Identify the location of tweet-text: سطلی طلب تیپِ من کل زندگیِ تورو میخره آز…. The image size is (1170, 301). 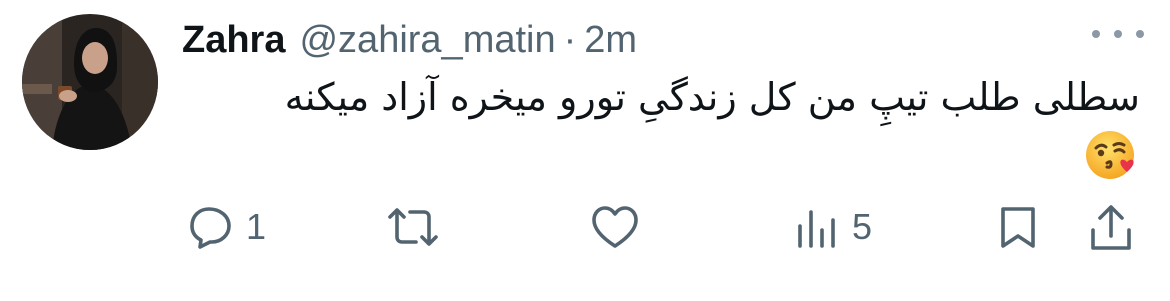
(712, 97).